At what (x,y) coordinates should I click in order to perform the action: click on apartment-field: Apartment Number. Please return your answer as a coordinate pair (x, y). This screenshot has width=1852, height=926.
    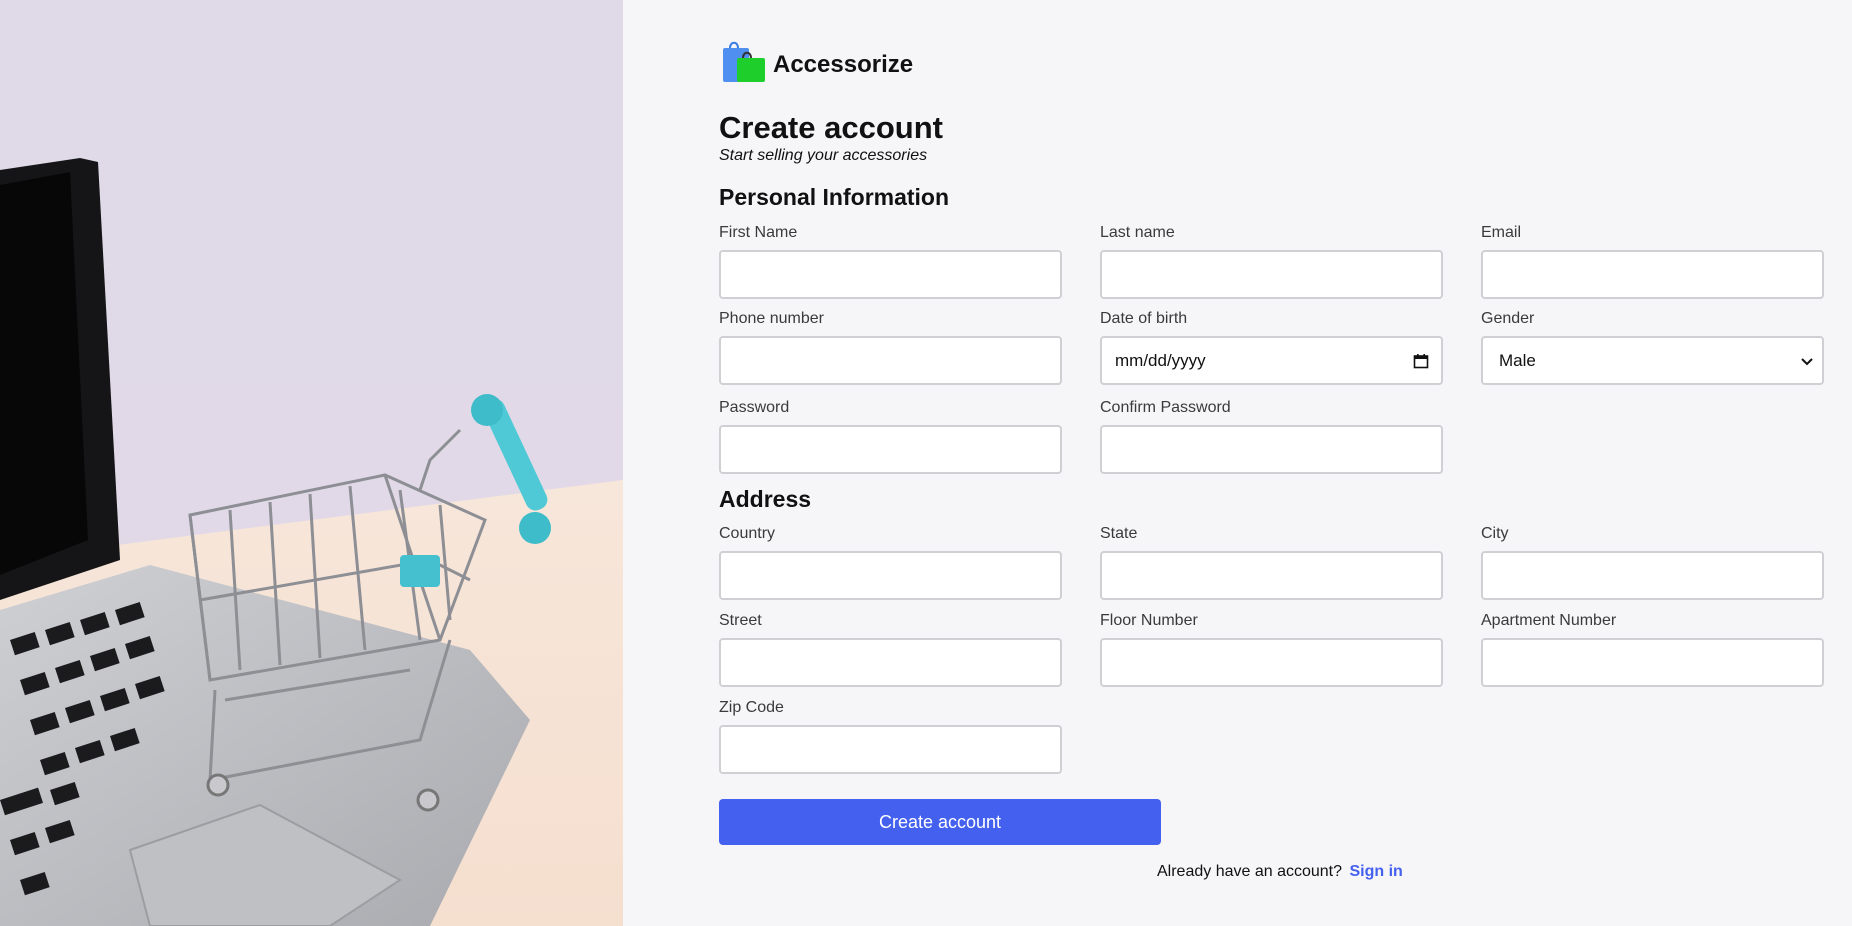
    Looking at the image, I should click on (1652, 649).